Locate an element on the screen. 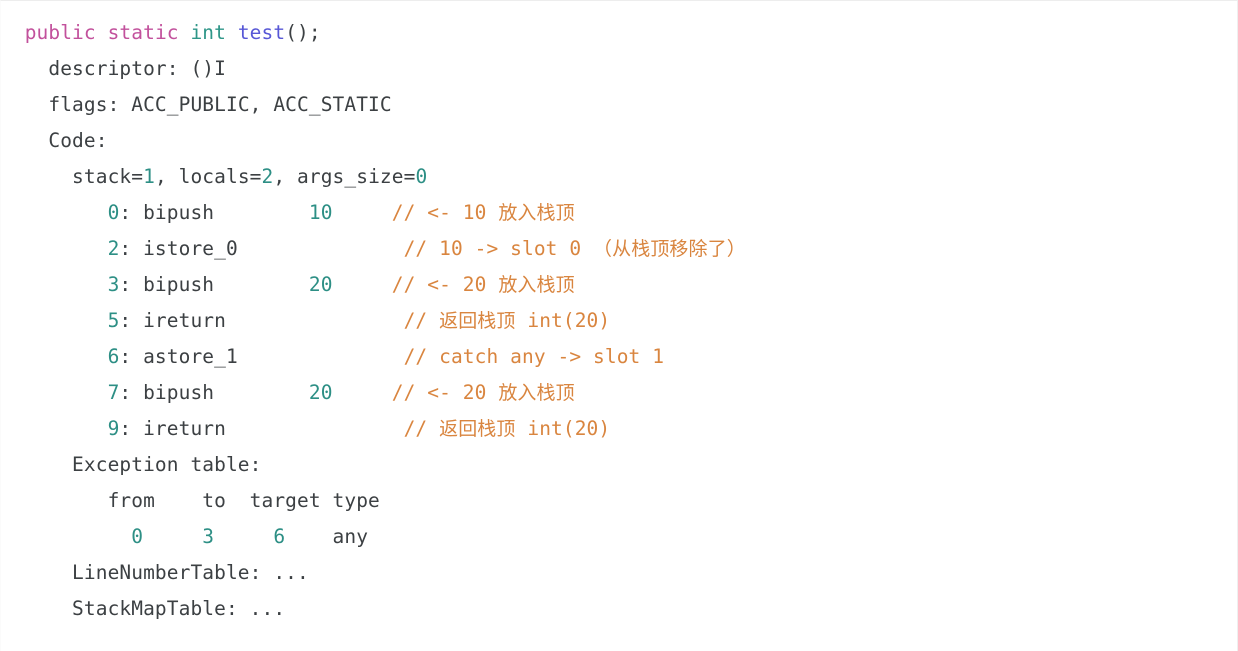  code-token-comment: // catch any -> slot 1 is located at coordinates (534, 356).